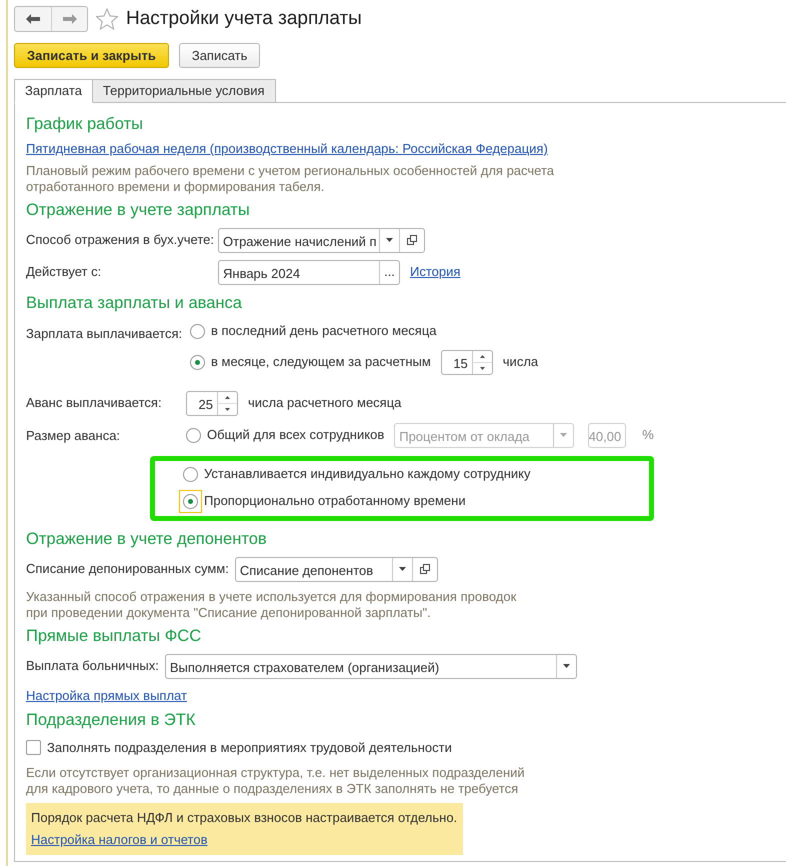  What do you see at coordinates (33, 748) in the screenshot?
I see `checkbox` at bounding box center [33, 748].